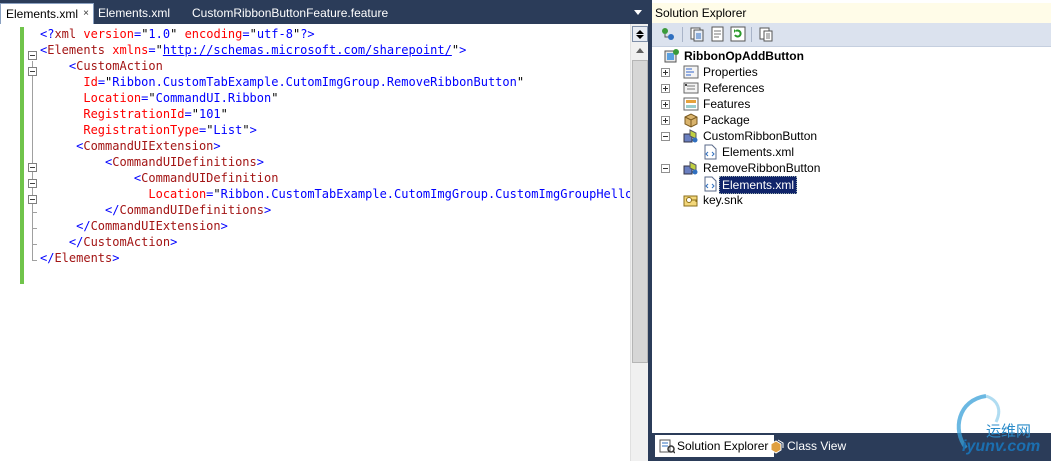 The height and width of the screenshot is (461, 1051). What do you see at coordinates (690, 201) in the screenshot?
I see `key-icon` at bounding box center [690, 201].